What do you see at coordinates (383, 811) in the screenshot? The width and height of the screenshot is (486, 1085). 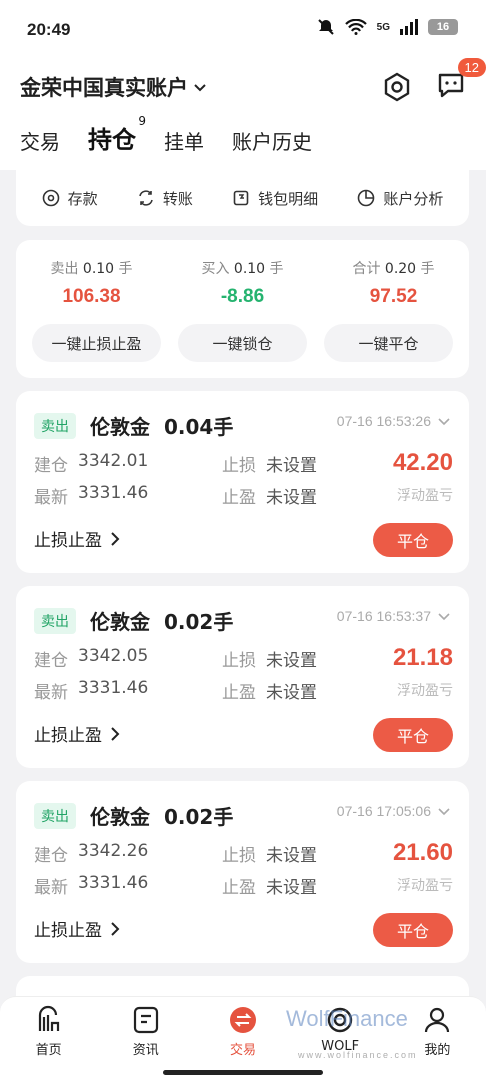 I see `position-time: 07-16 17:05:06` at bounding box center [383, 811].